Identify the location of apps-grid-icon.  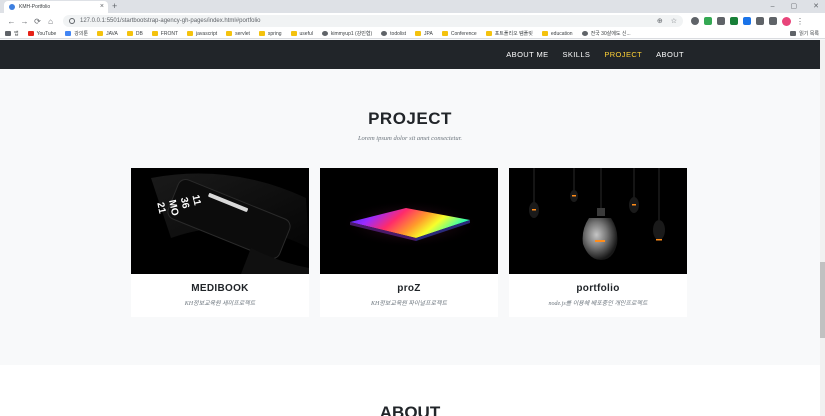
(8, 33).